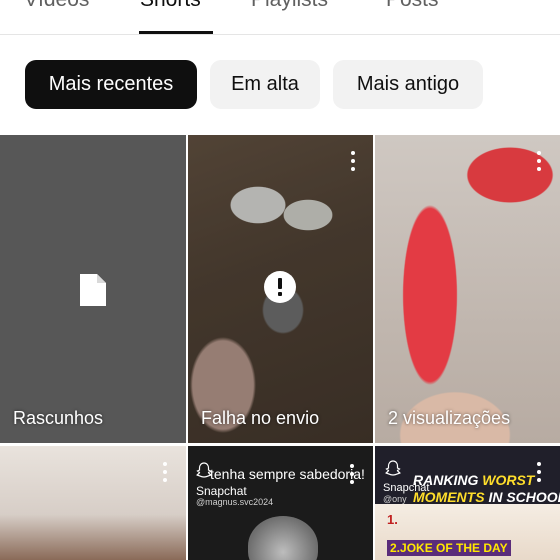  What do you see at coordinates (289, 6) in the screenshot?
I see `tab-playlists: Playlists` at bounding box center [289, 6].